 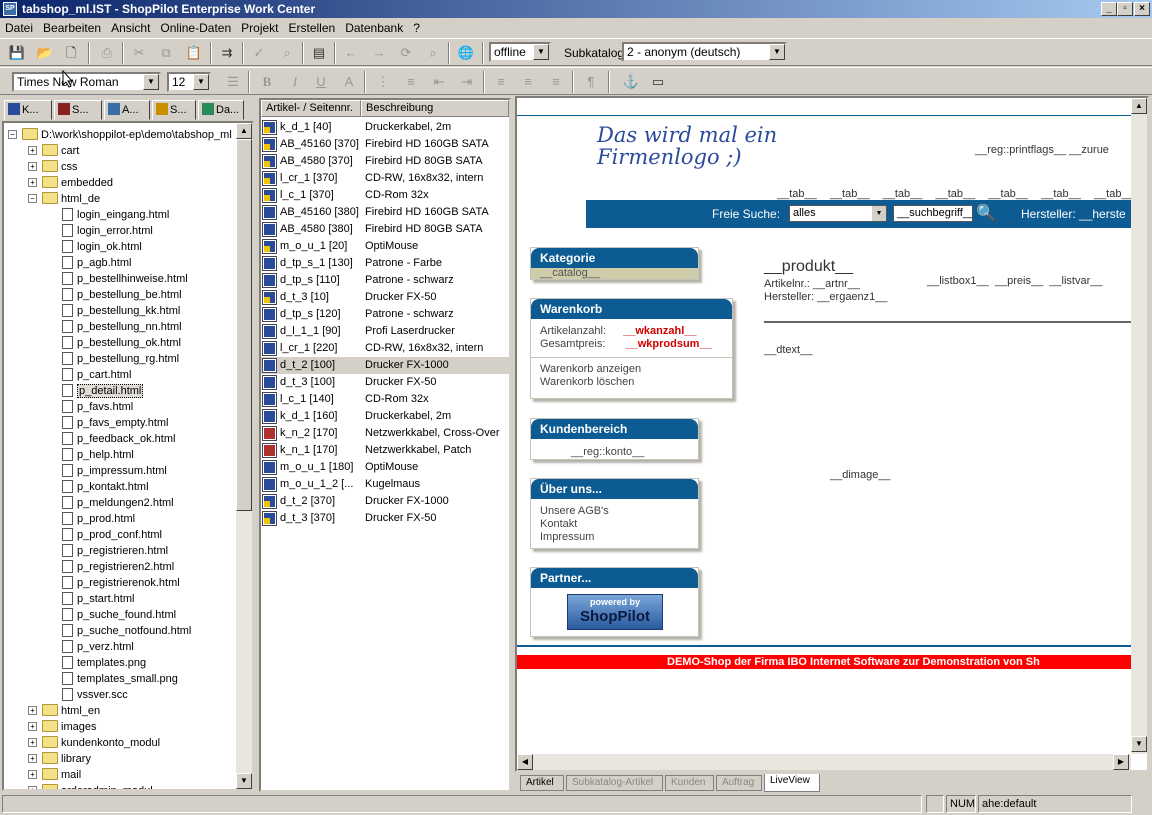 I want to click on listbox-placeholder: __listbox1__ __preis__ __listvar__, so click(x=1015, y=281).